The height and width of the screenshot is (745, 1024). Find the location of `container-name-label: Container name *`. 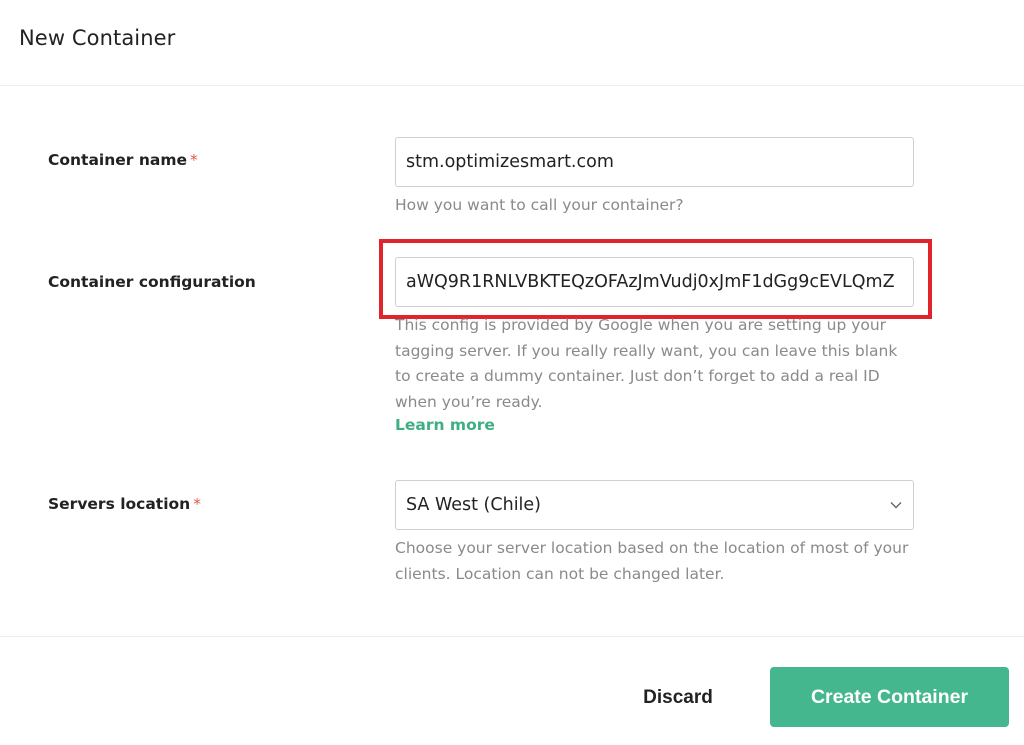

container-name-label: Container name * is located at coordinates (123, 160).